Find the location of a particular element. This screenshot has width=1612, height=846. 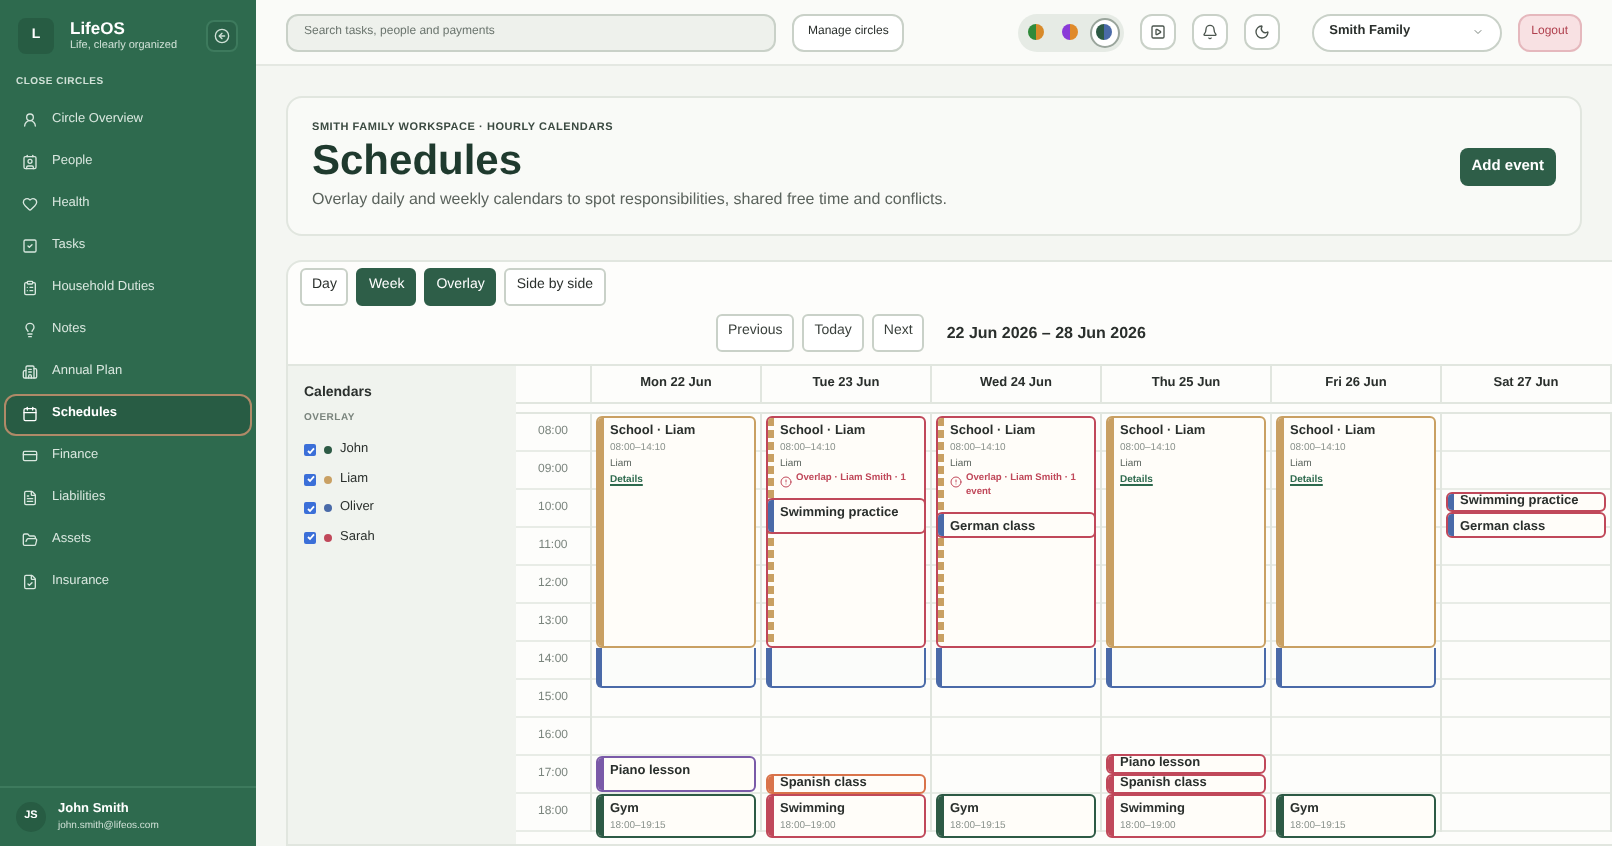

page-subtitle: Overlay daily and weekly calendars to spot responsibilities, shared free time and conflicts. is located at coordinates (629, 200).